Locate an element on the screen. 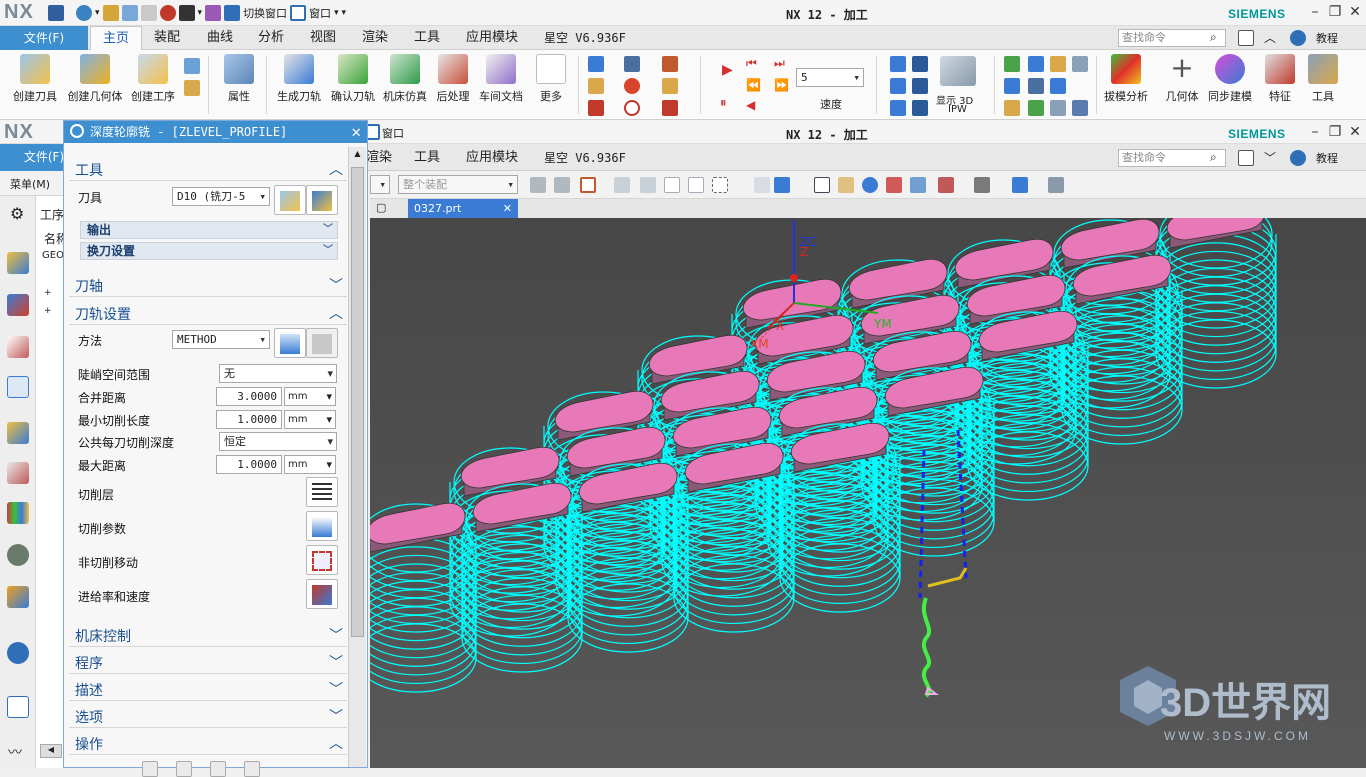  reuse-library-icon is located at coordinates (18, 513).